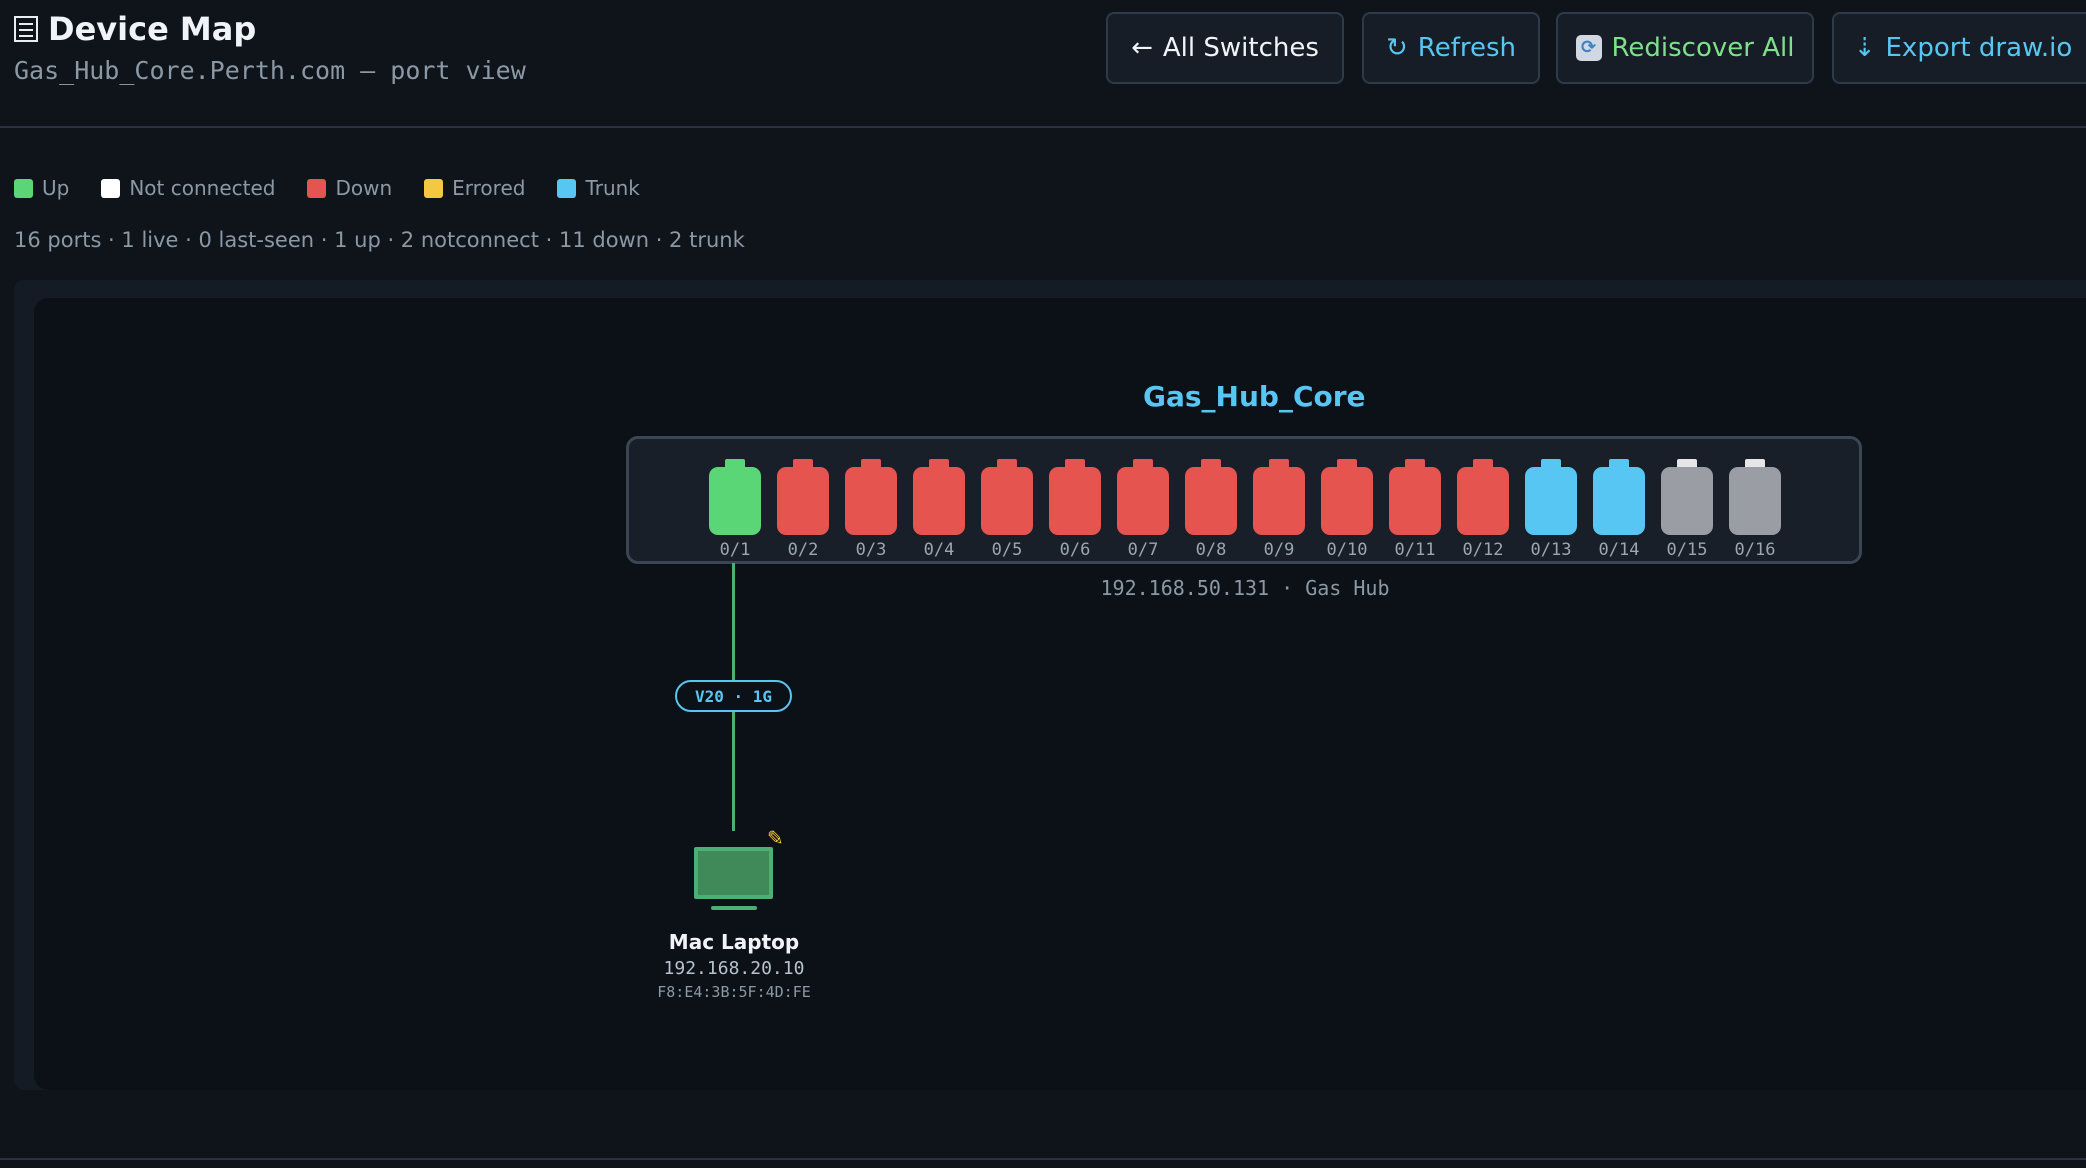  Describe the element at coordinates (26, 29) in the screenshot. I see `map-icon` at that location.